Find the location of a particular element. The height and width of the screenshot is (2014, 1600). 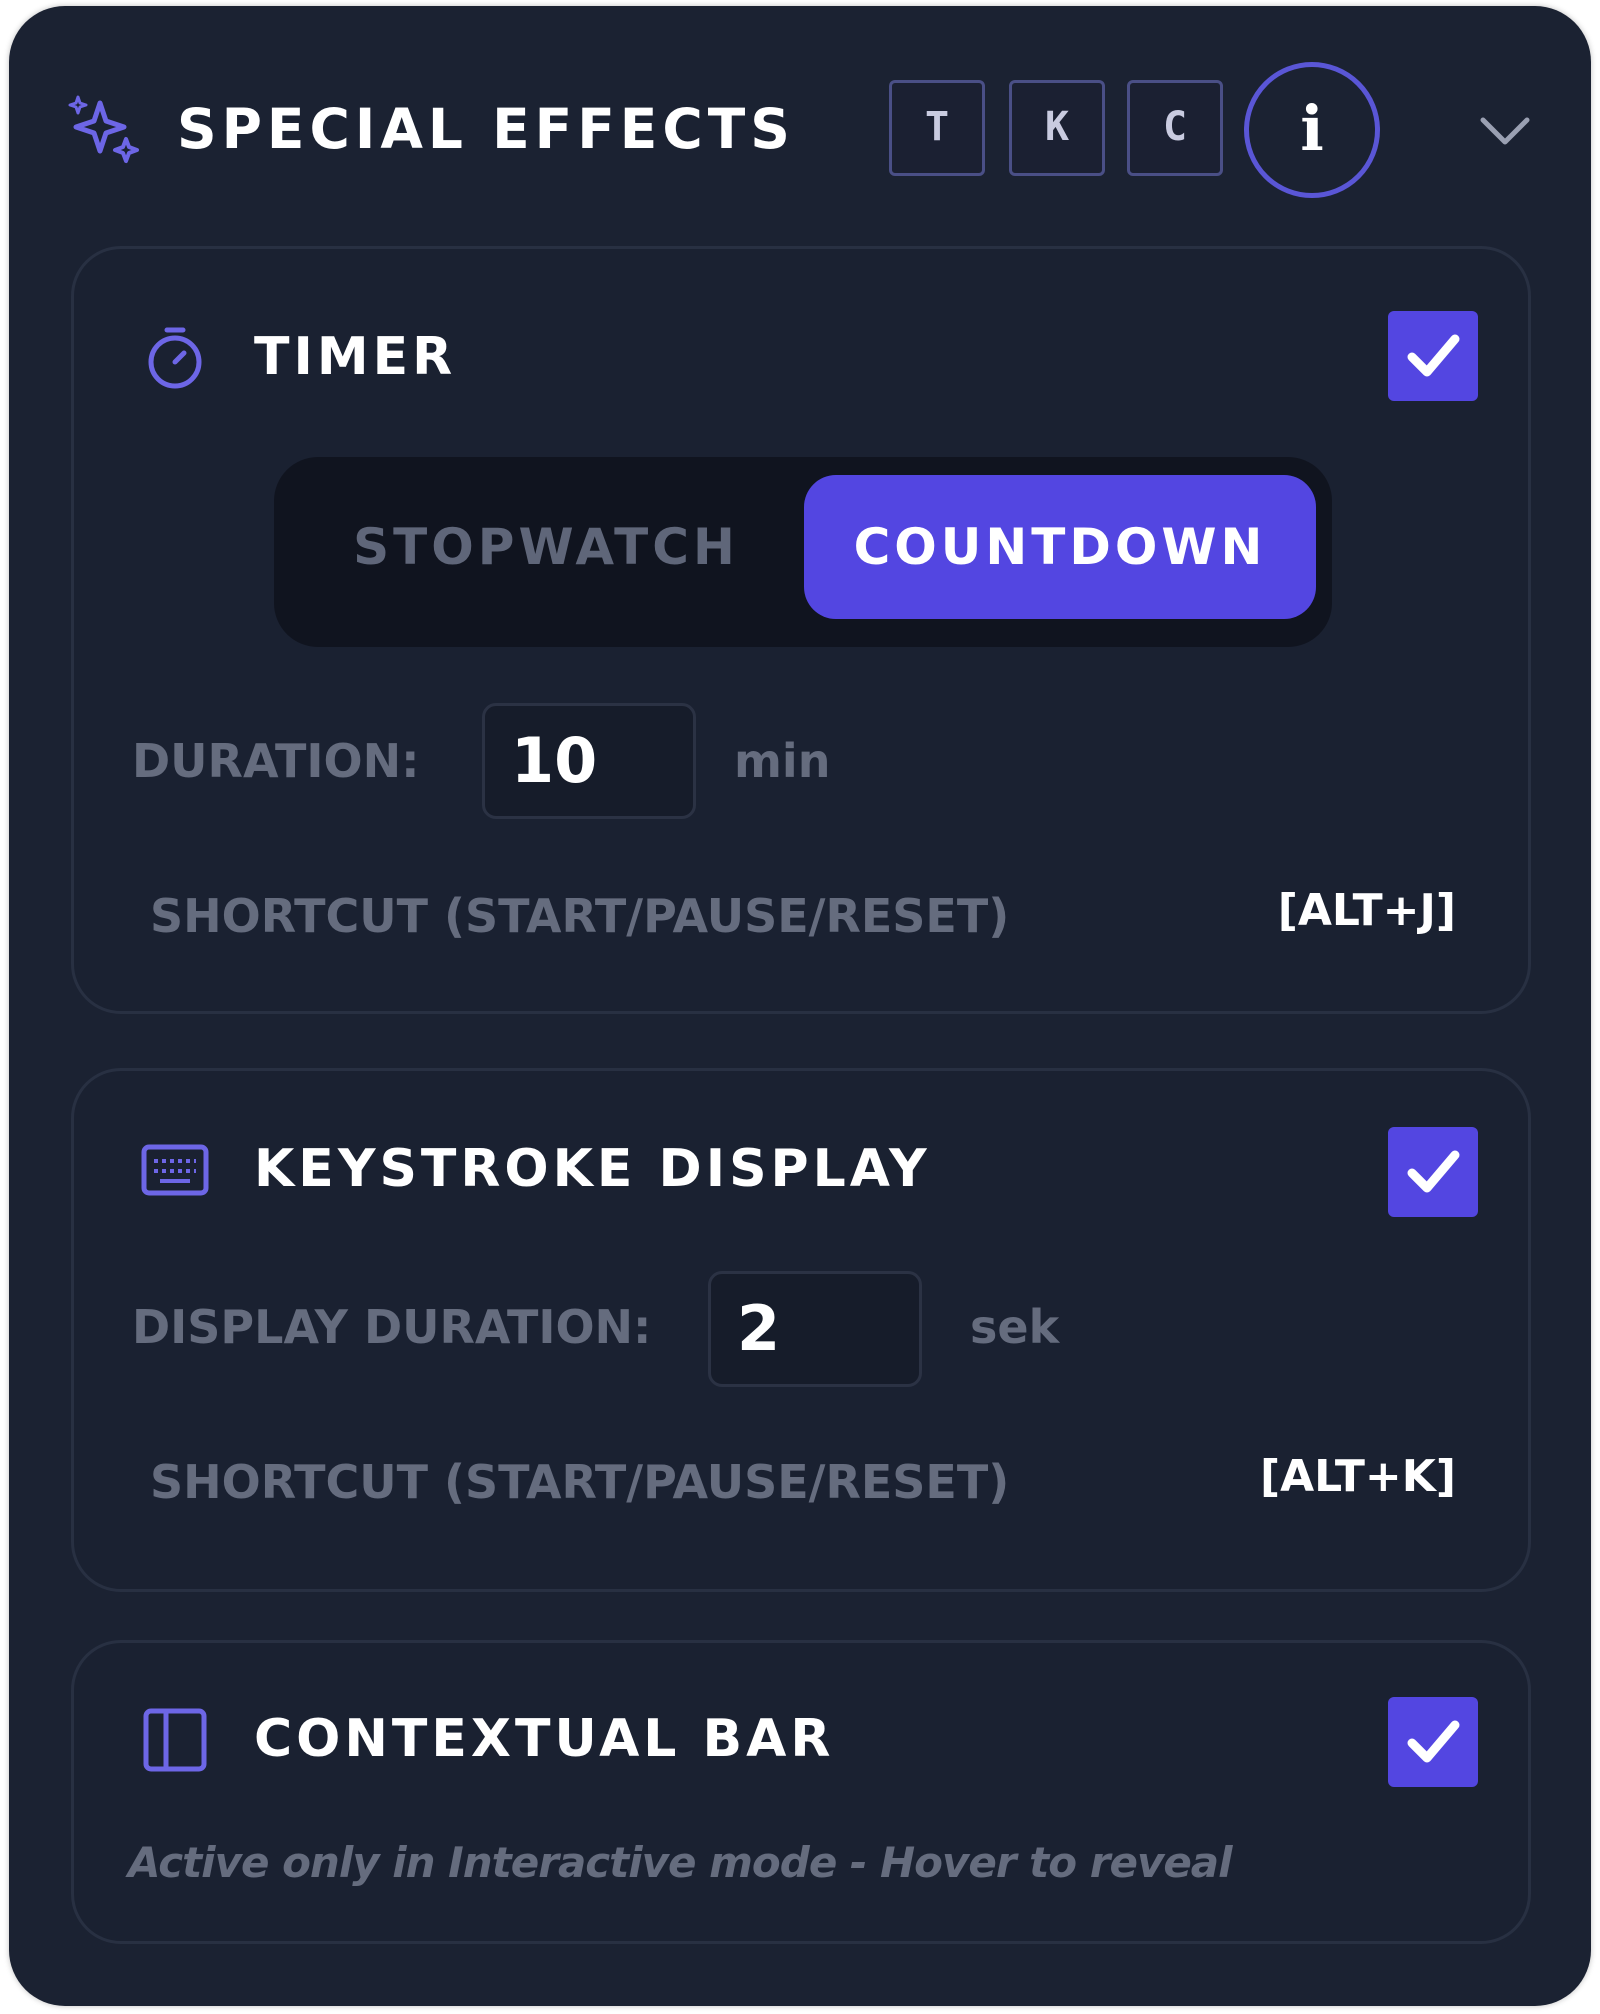

badge-keystroke: K is located at coordinates (1057, 128).